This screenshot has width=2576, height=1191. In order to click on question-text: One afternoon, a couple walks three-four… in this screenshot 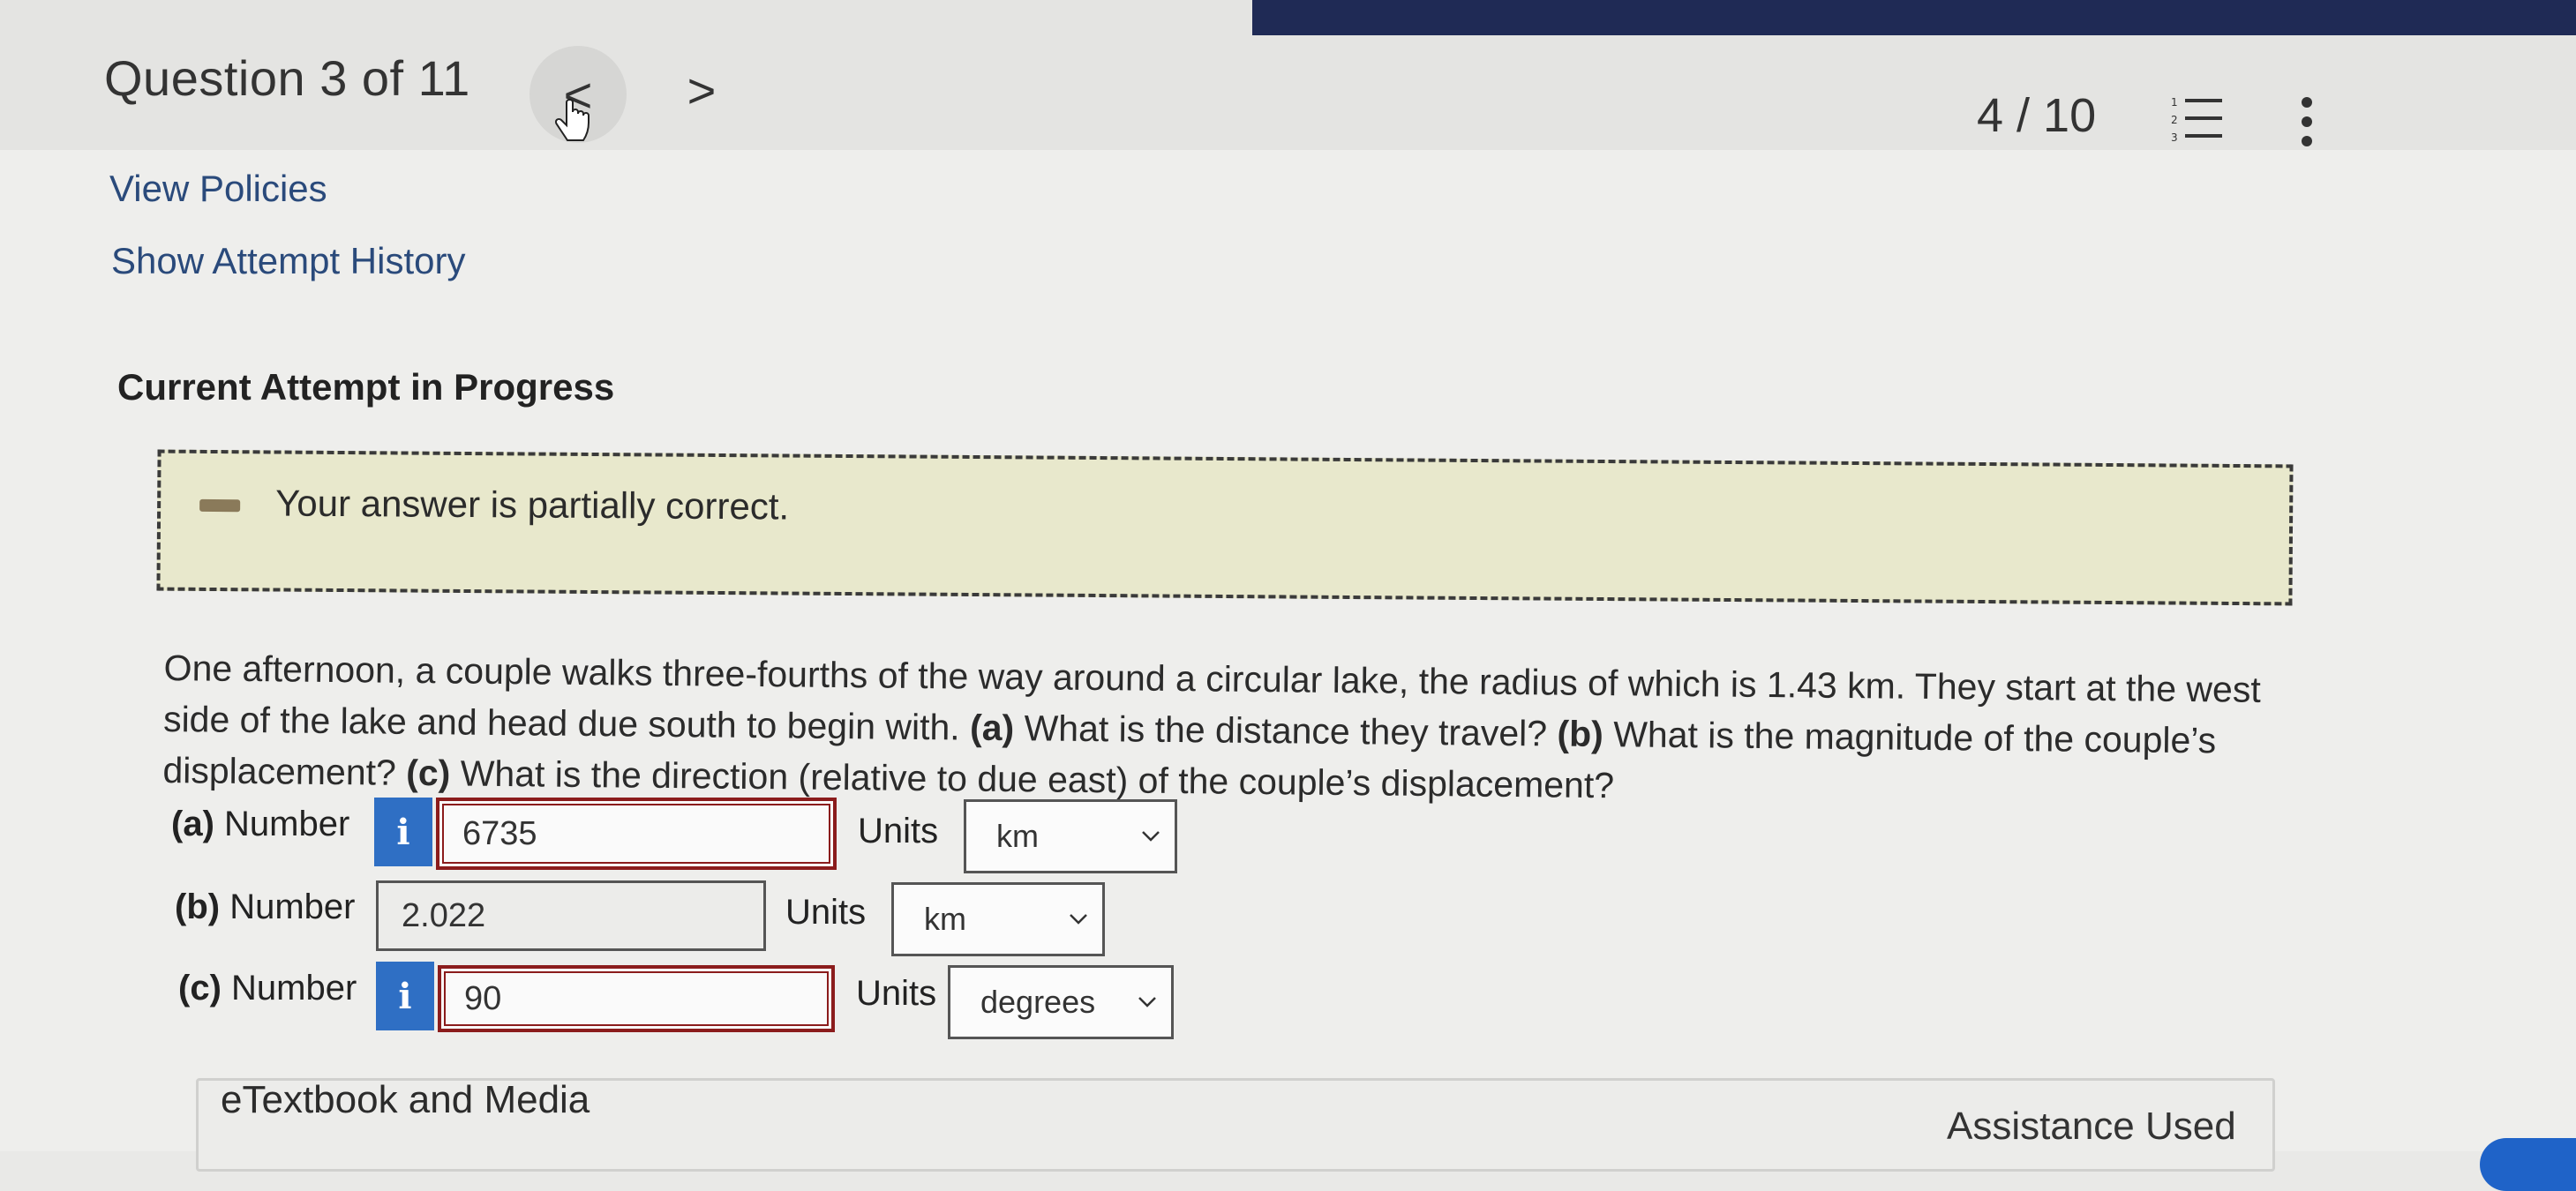, I will do `click(1222, 730)`.